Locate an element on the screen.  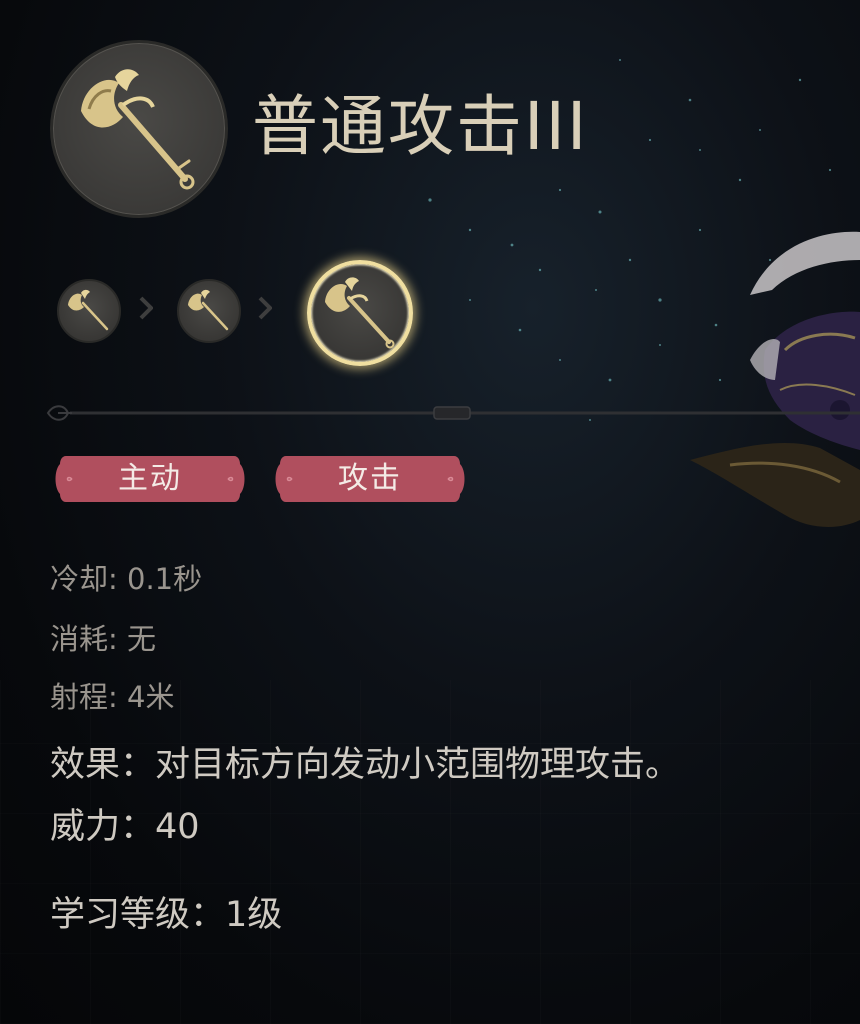
tier-2-icon is located at coordinates (209, 311).